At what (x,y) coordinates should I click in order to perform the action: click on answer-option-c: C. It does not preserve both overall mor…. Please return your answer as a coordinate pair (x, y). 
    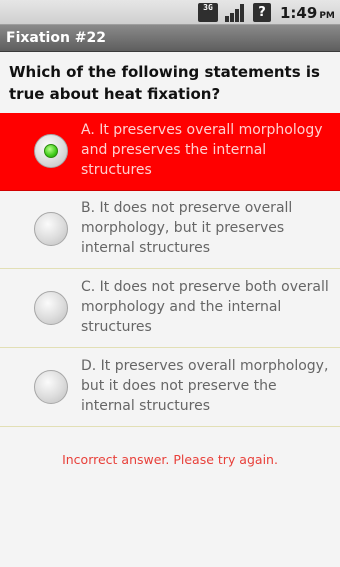
    Looking at the image, I should click on (170, 309).